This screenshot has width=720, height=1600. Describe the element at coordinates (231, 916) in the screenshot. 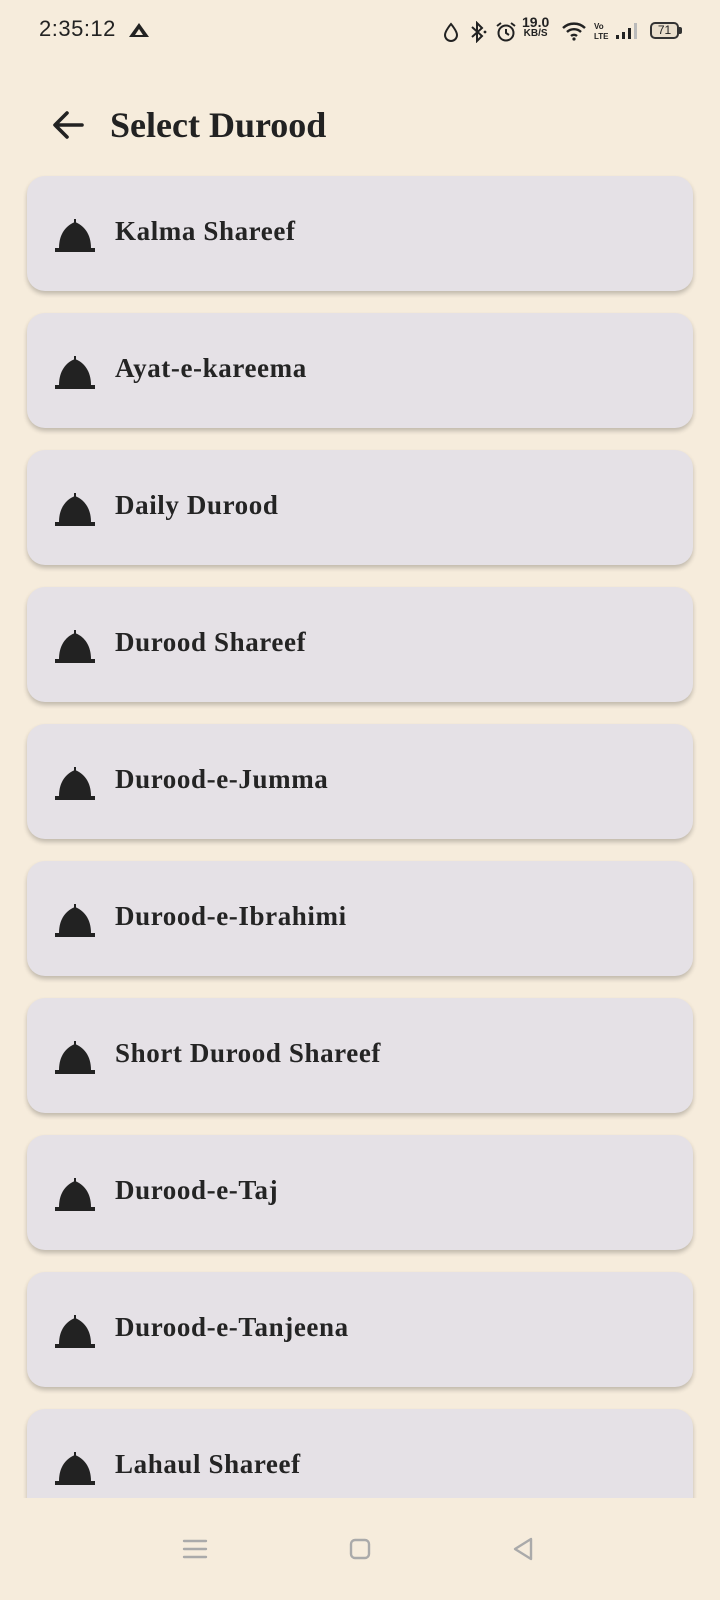

I see `list-item-label: Durood-e-Ibrahimi` at that location.